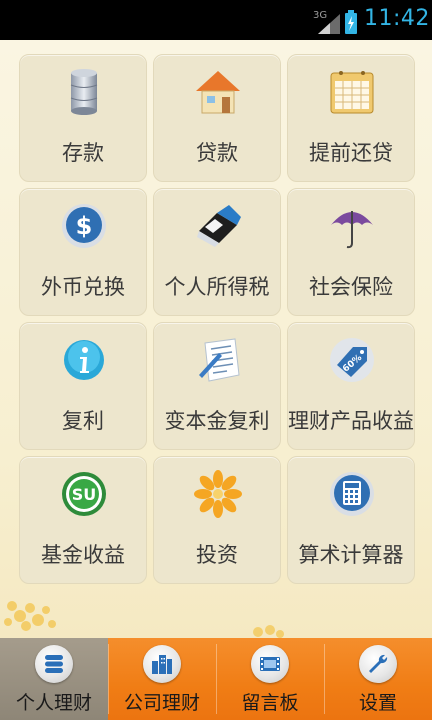 This screenshot has height=720, width=432. I want to click on tile-label: 外币兑换, so click(83, 287).